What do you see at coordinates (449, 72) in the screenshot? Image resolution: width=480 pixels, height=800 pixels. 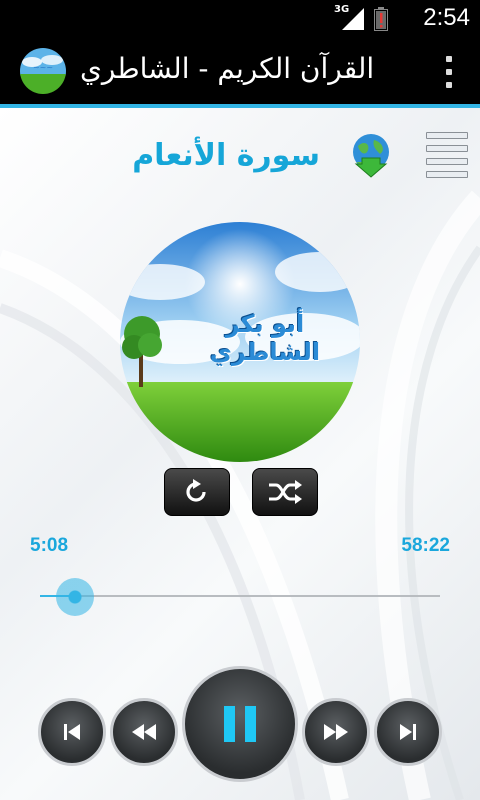 I see `overflow-menu-icon` at bounding box center [449, 72].